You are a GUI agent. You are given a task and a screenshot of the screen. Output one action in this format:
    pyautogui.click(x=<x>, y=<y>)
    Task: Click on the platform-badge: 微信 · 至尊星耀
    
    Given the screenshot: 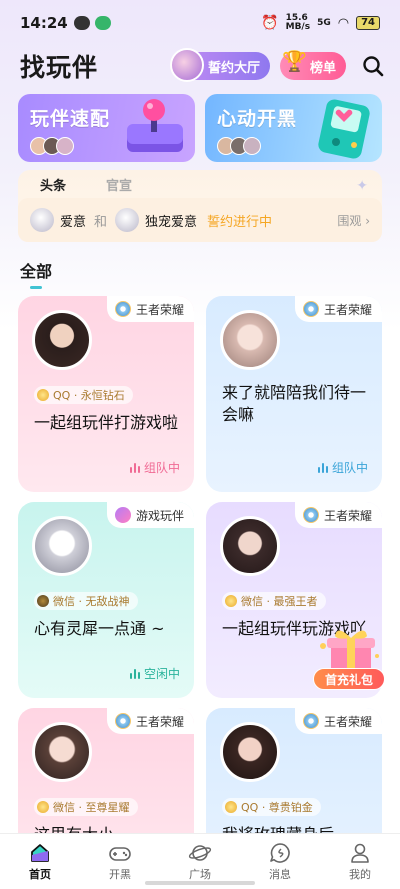 What is the action you would take?
    pyautogui.click(x=86, y=807)
    